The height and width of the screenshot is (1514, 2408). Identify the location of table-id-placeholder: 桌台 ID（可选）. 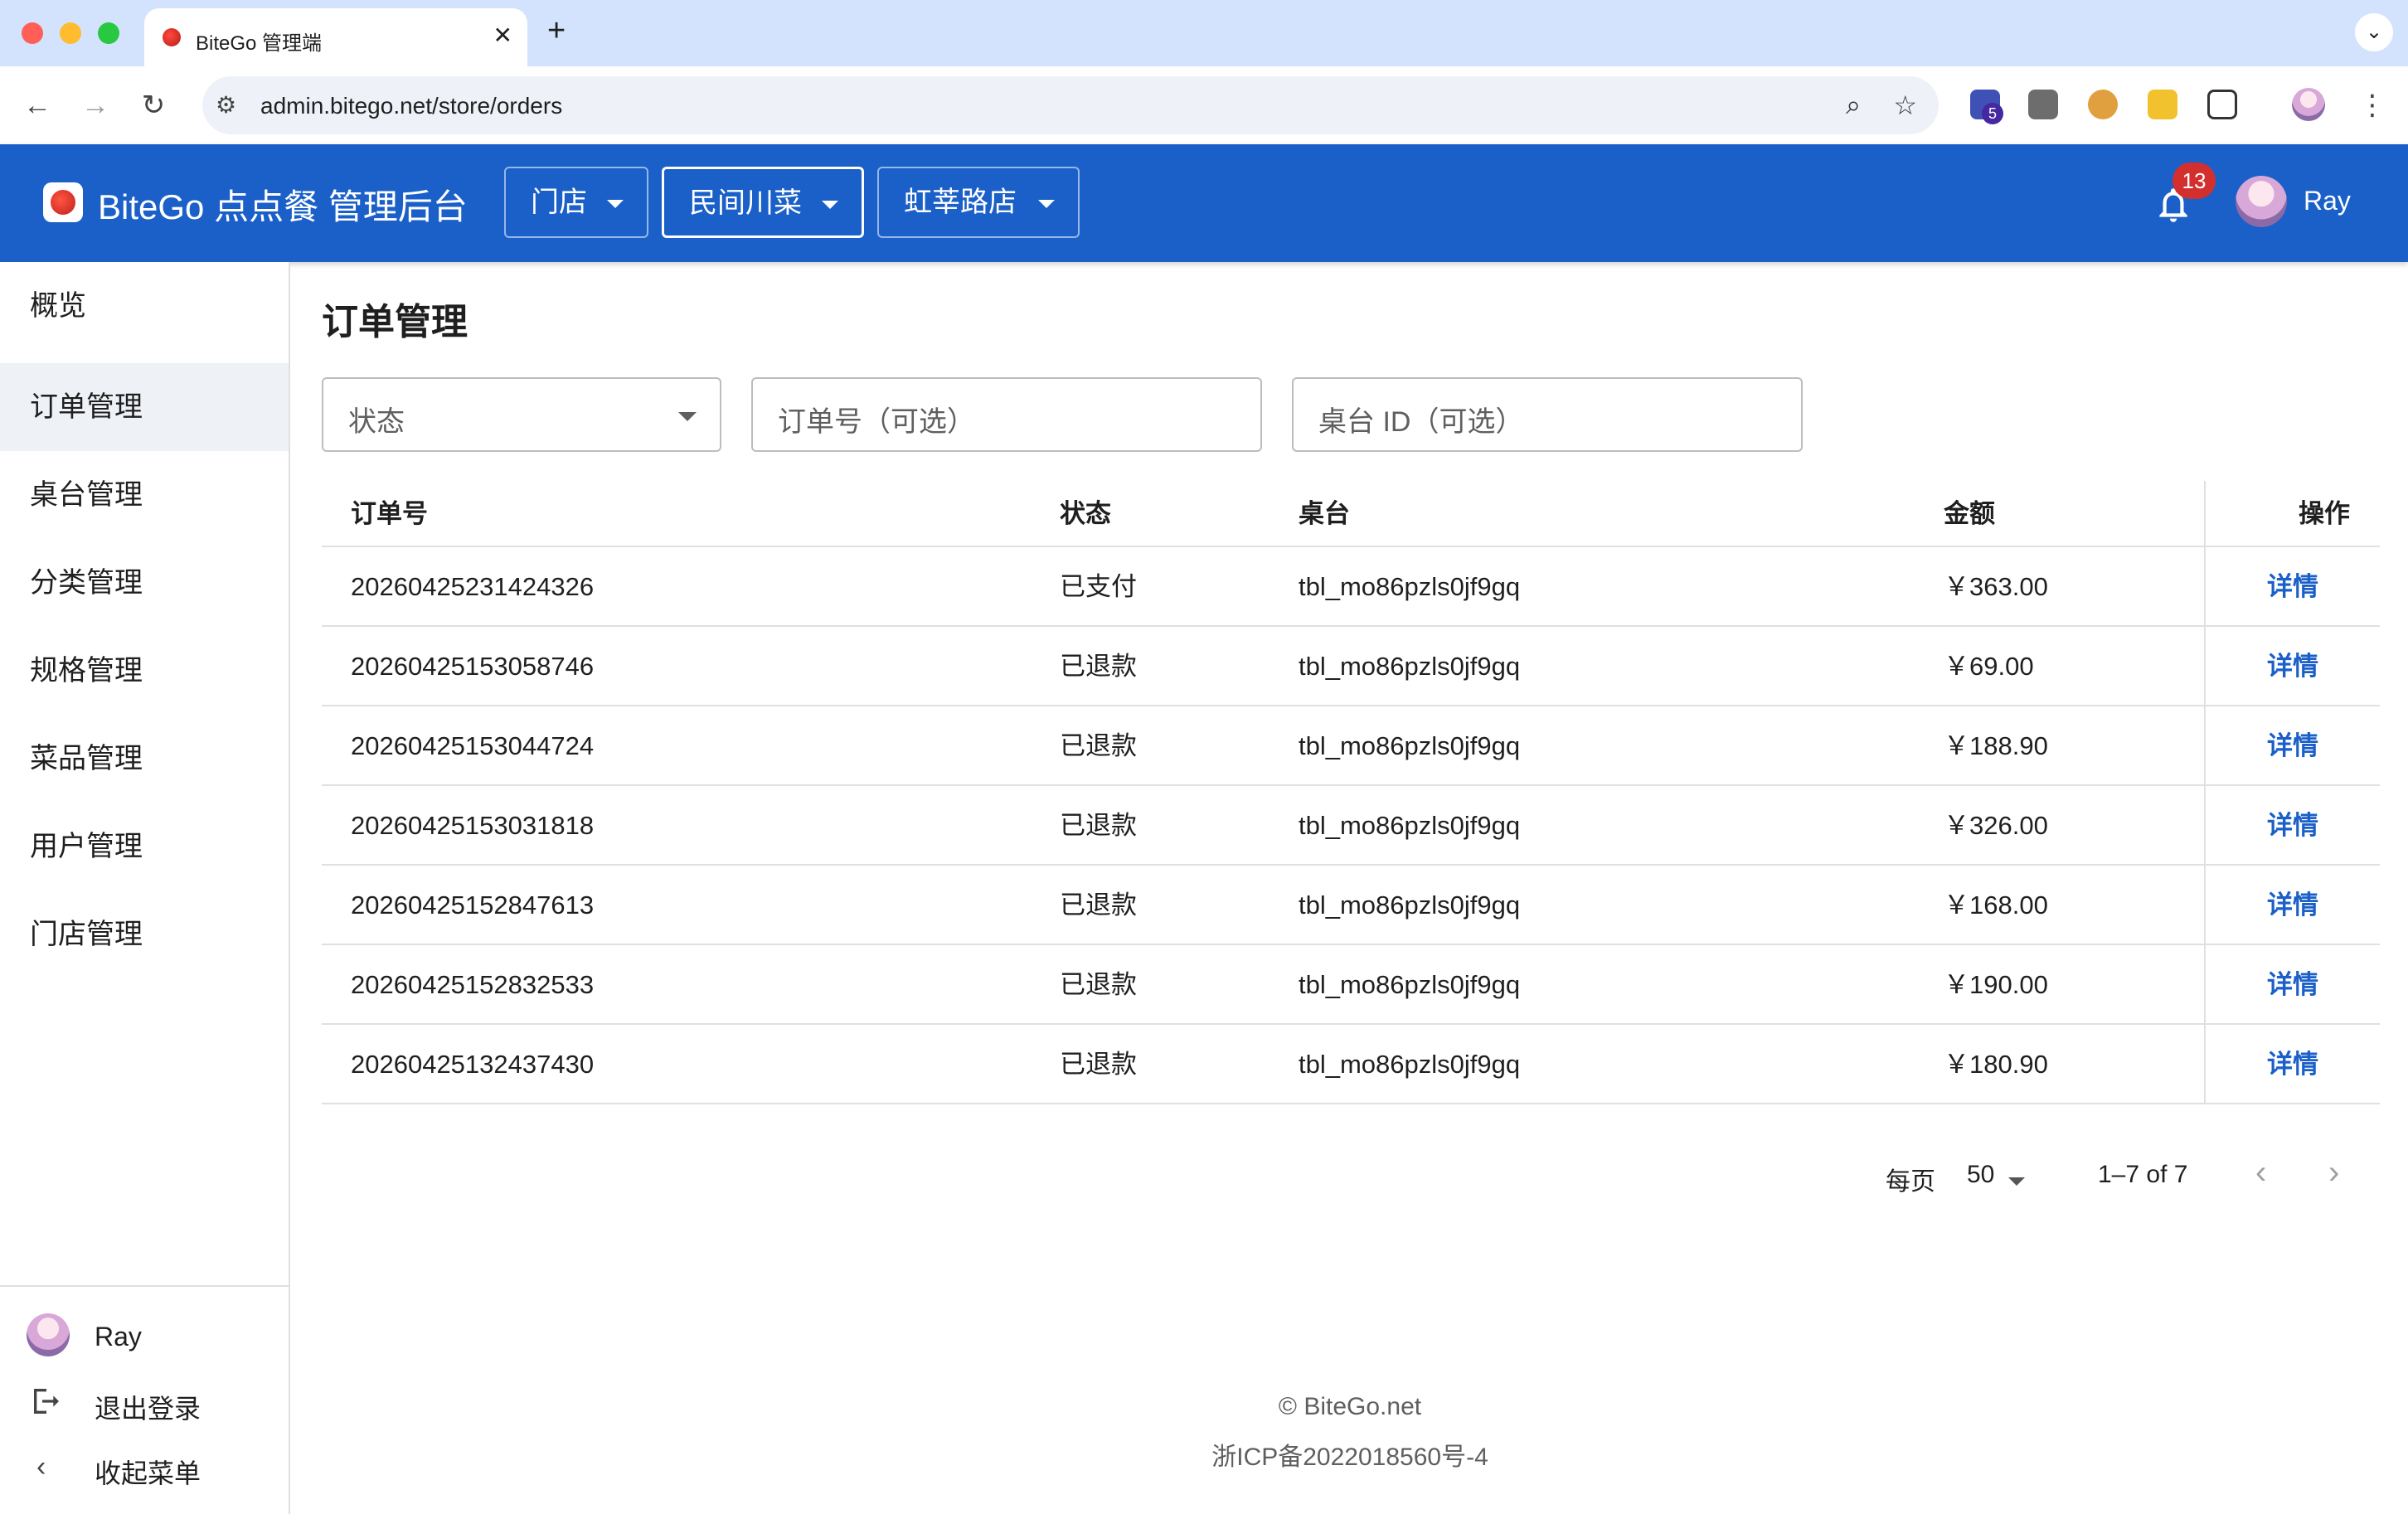
(1421, 422).